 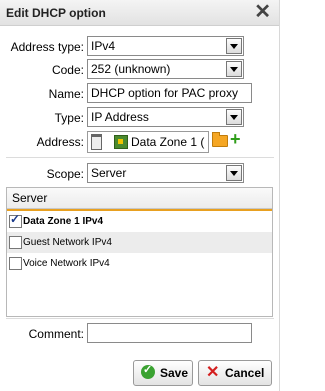 I want to click on dialog-titlebar: Edit DHCP option ✕, so click(x=139, y=13).